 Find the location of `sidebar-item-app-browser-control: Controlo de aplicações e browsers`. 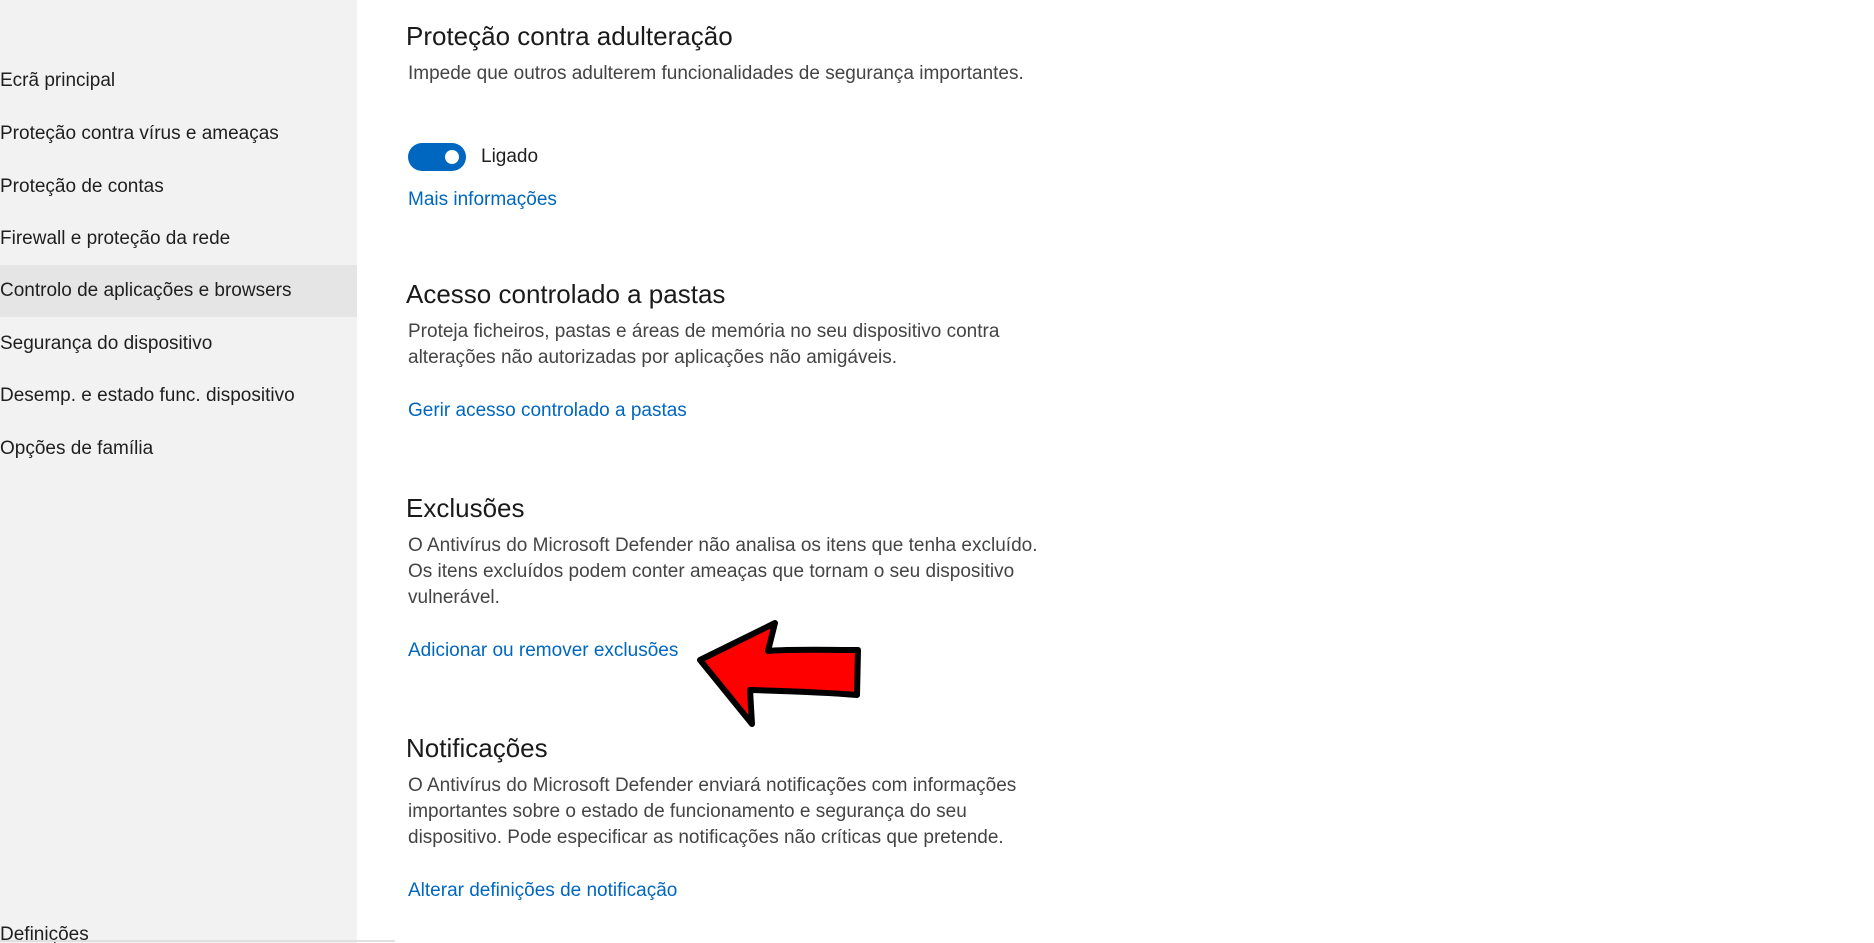

sidebar-item-app-browser-control: Controlo de aplicações e browsers is located at coordinates (178, 291).